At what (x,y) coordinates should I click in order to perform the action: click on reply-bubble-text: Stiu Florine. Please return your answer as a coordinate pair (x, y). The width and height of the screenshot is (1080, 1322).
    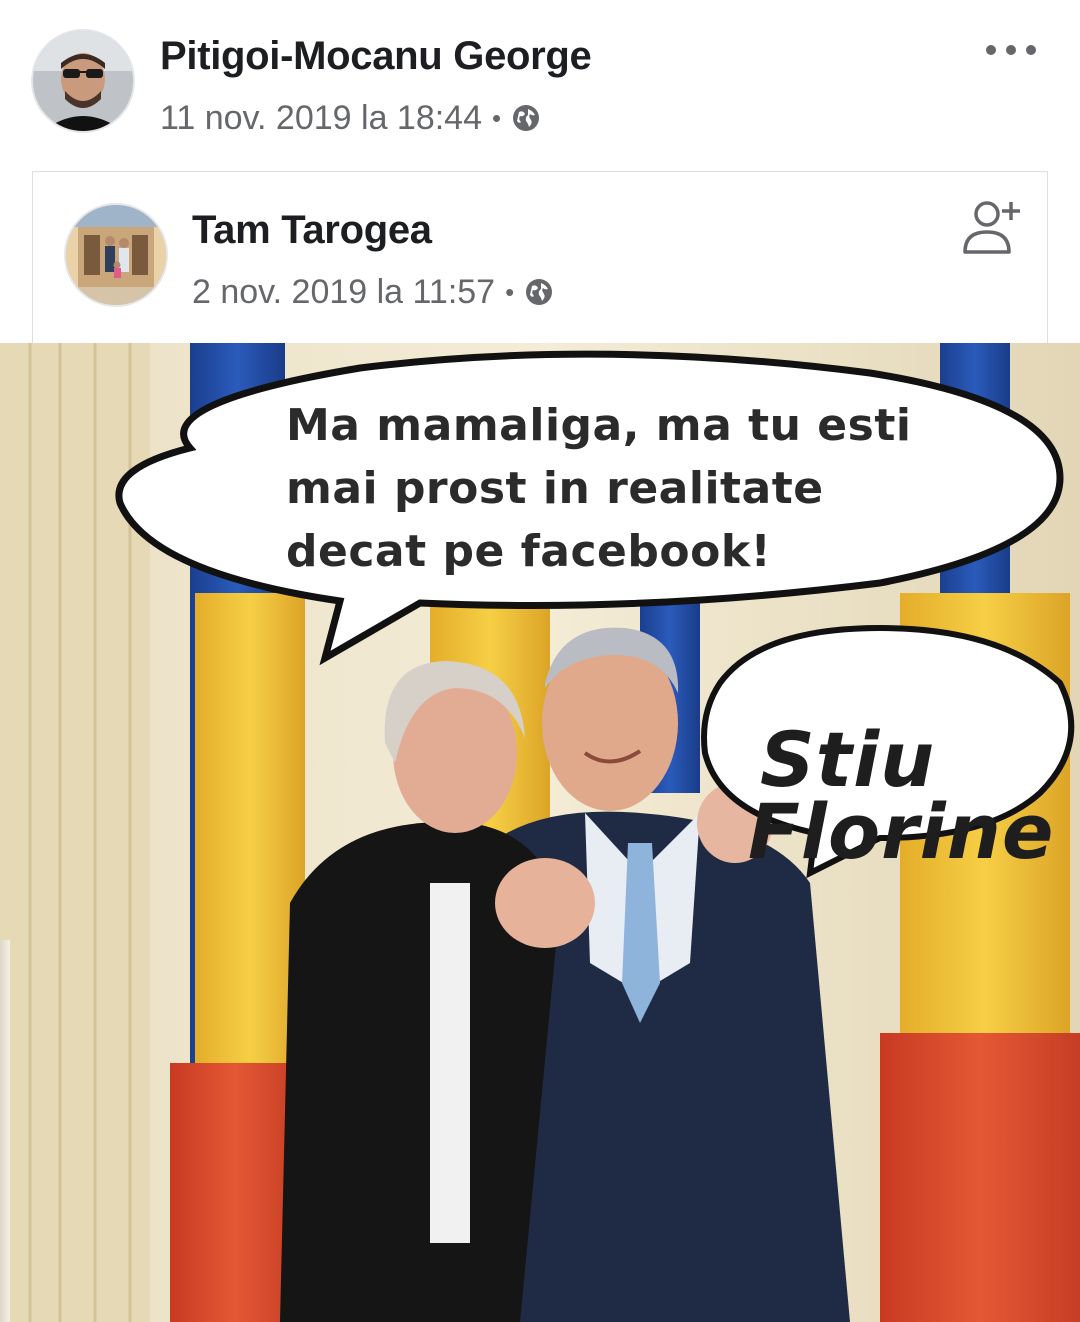
    Looking at the image, I should click on (914, 796).